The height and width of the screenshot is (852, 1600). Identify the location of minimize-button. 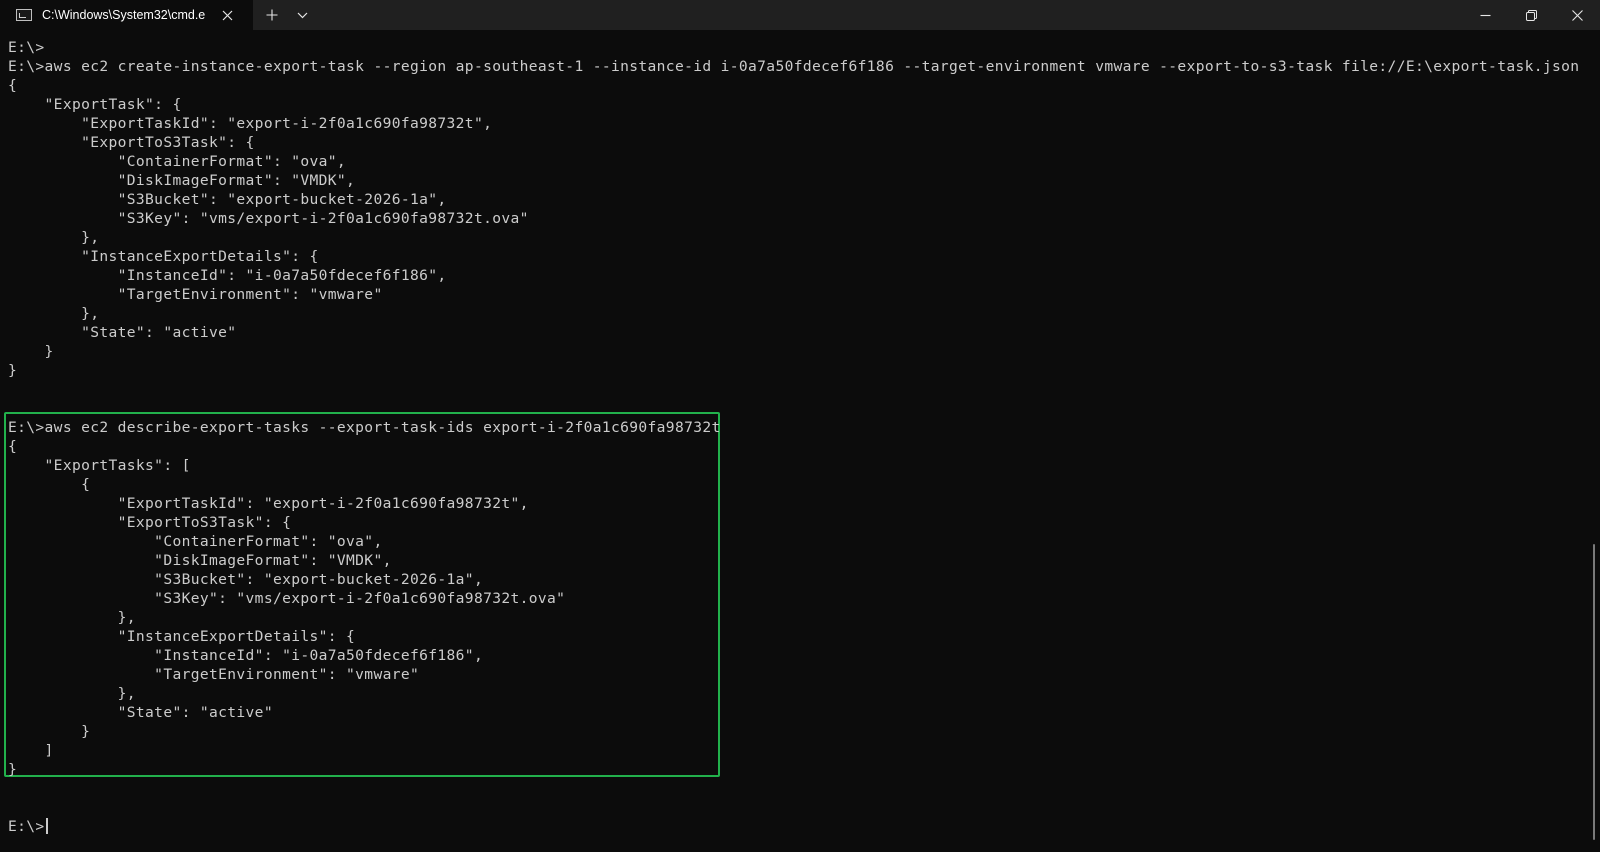
(1485, 15).